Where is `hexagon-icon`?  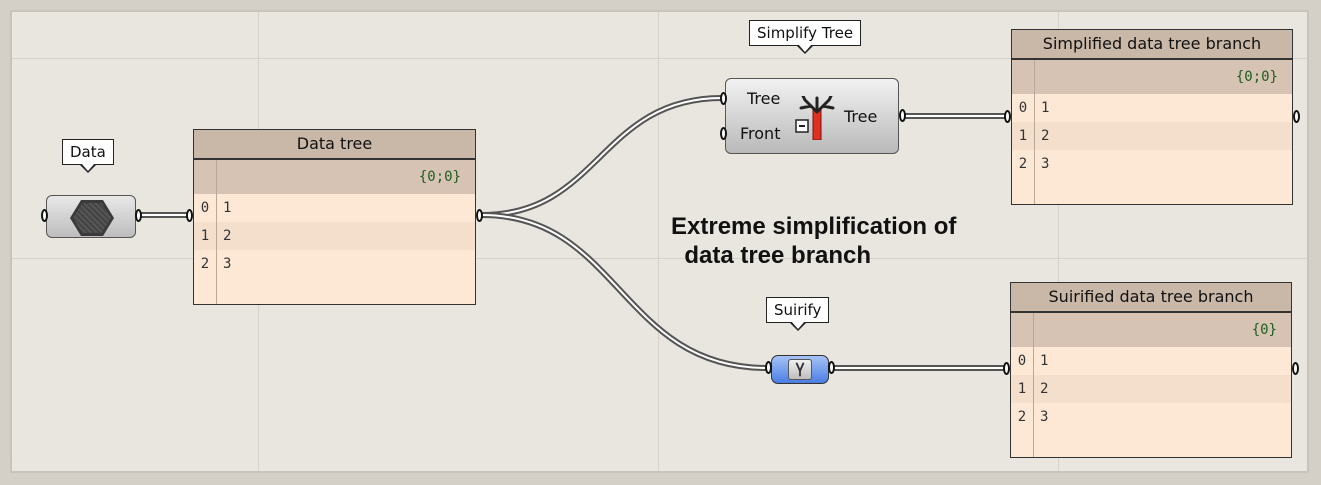
hexagon-icon is located at coordinates (92, 218).